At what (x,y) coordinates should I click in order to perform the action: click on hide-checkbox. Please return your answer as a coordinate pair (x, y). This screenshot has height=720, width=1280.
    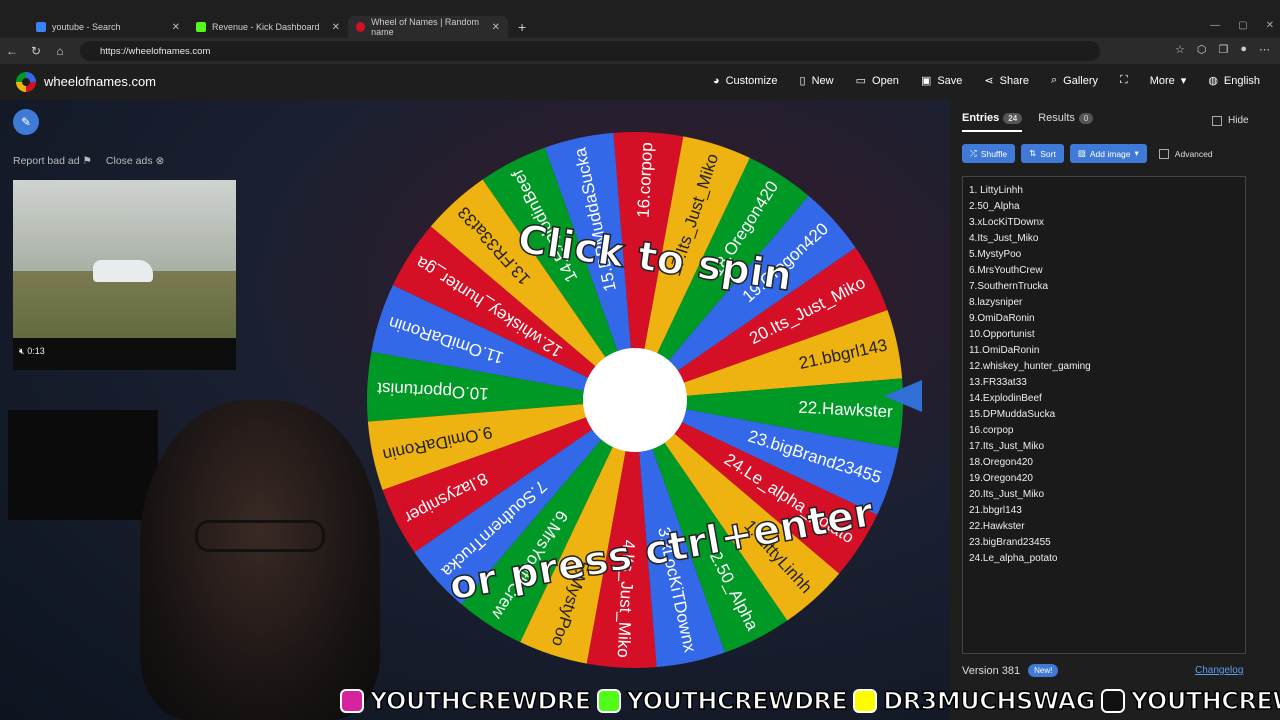
    Looking at the image, I should click on (1217, 120).